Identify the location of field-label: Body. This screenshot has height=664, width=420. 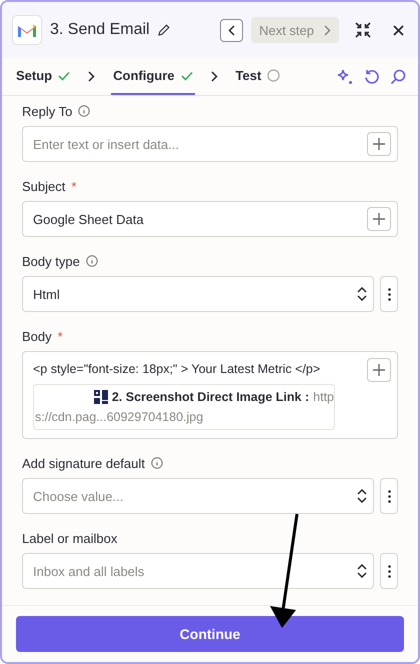
(37, 336).